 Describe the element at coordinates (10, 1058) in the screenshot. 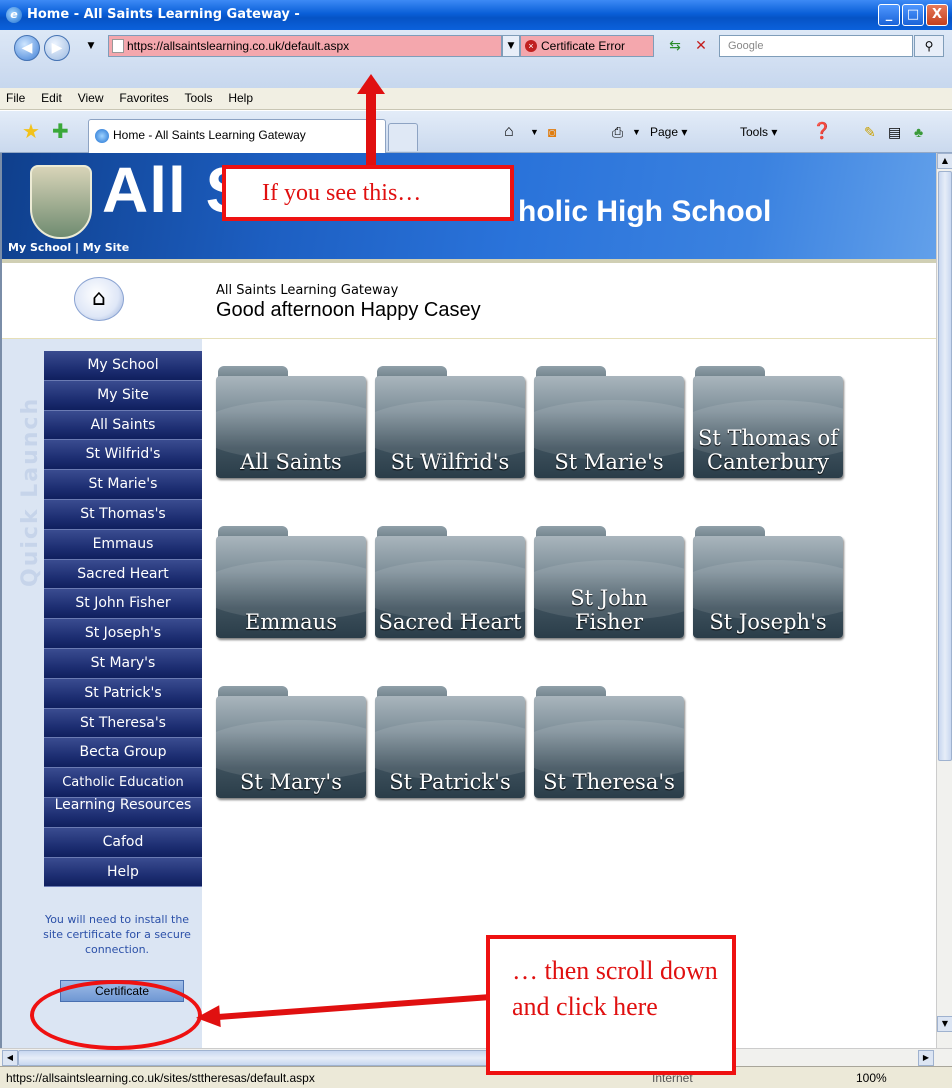

I see `scroll-left-icon: ◀` at that location.